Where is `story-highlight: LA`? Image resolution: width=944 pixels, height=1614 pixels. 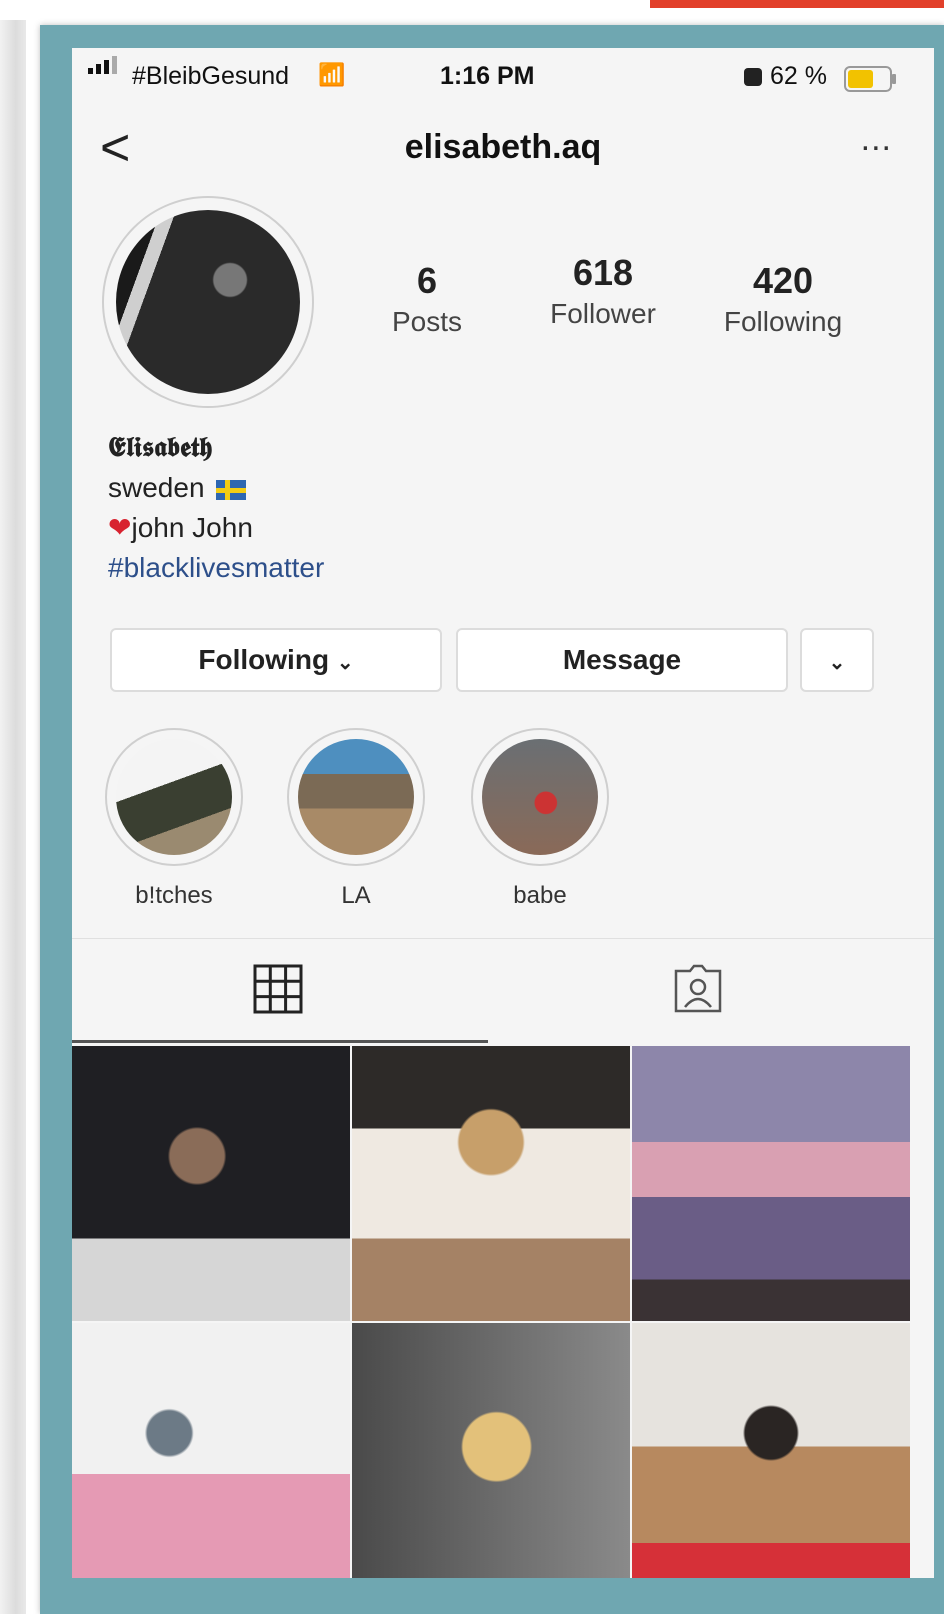
story-highlight: LA is located at coordinates (356, 819).